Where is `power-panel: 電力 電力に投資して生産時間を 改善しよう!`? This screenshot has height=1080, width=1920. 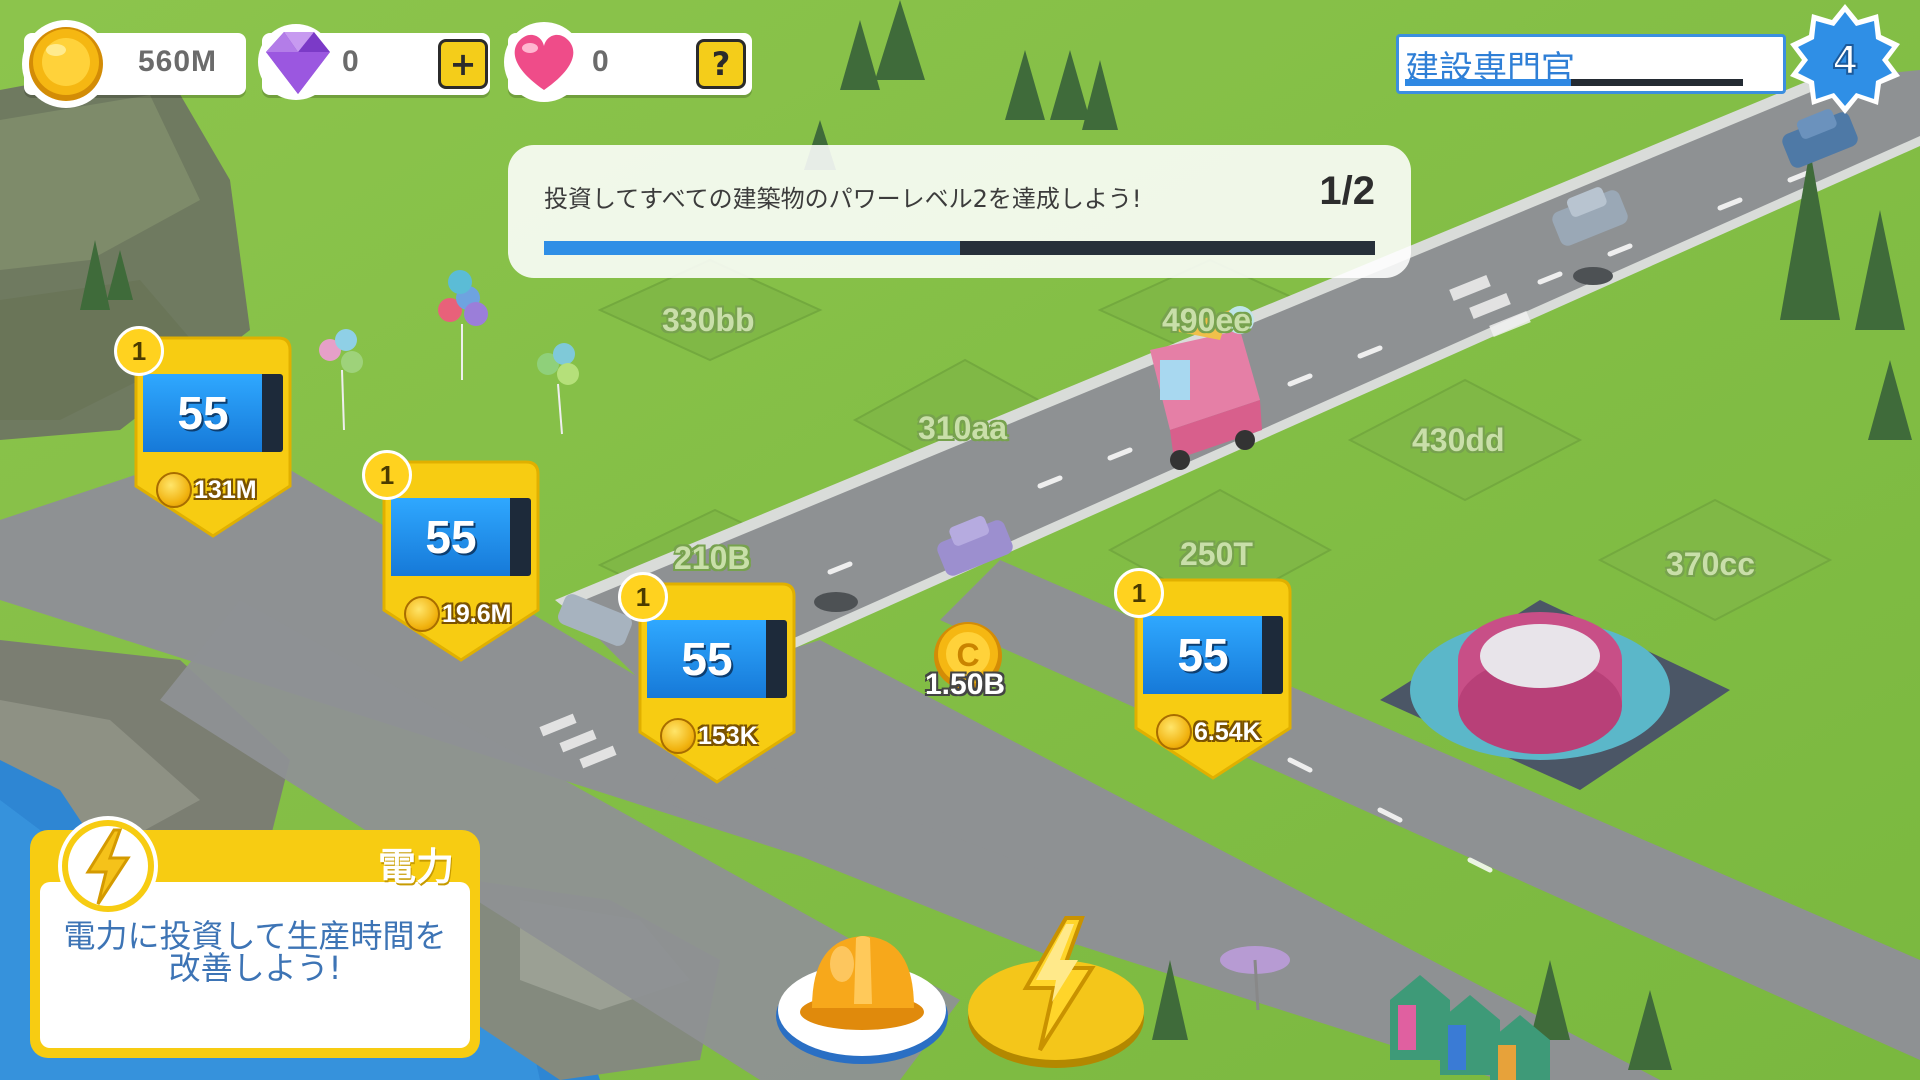
power-panel: 電力 電力に投資して生産時間を 改善しよう! is located at coordinates (255, 937).